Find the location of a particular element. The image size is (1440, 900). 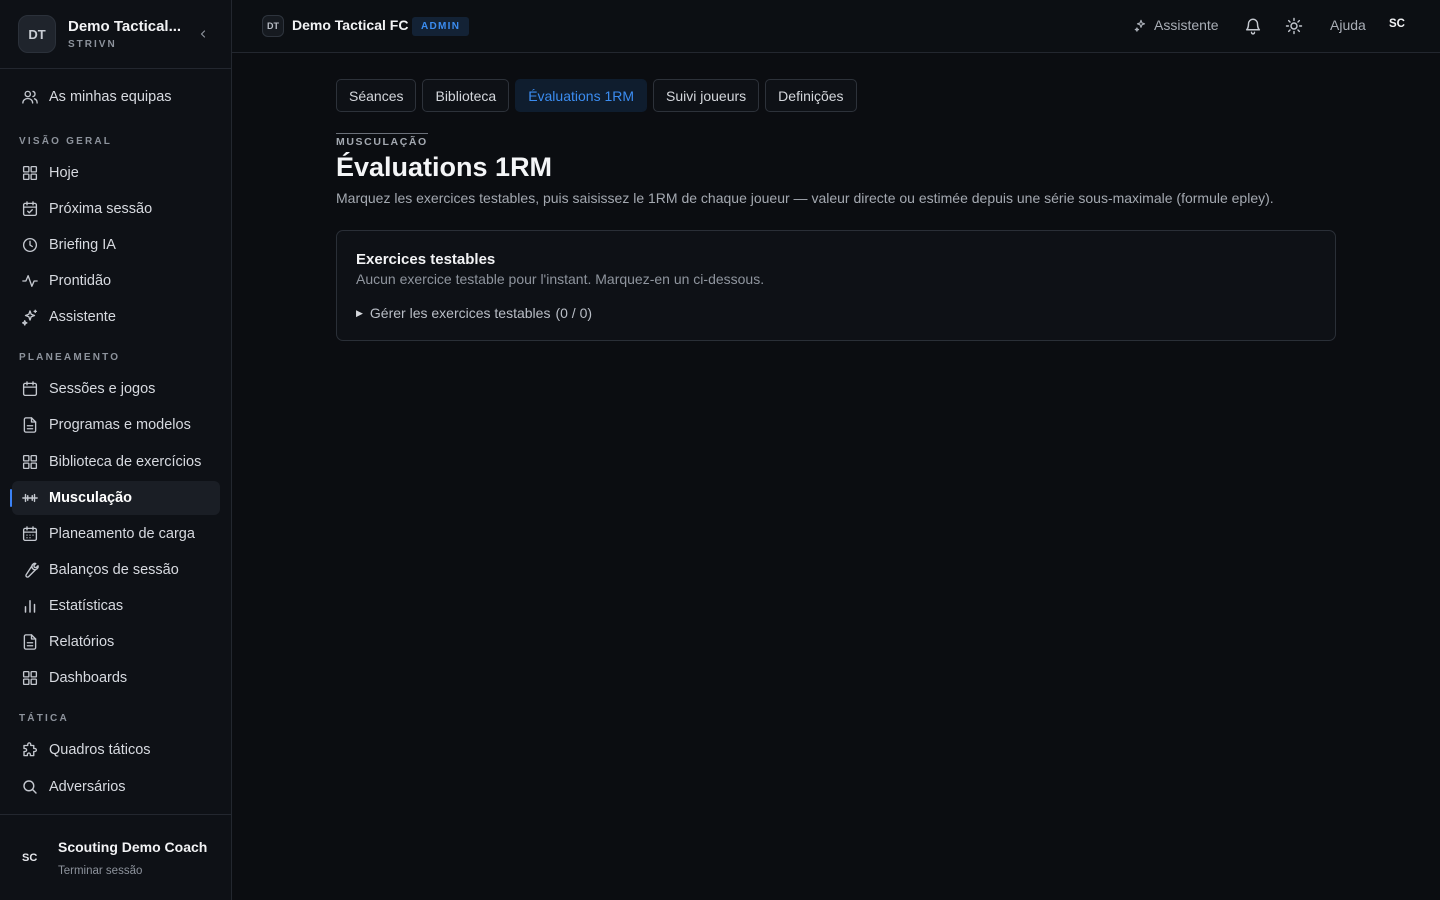

tab-library: Biblioteca is located at coordinates (466, 95).